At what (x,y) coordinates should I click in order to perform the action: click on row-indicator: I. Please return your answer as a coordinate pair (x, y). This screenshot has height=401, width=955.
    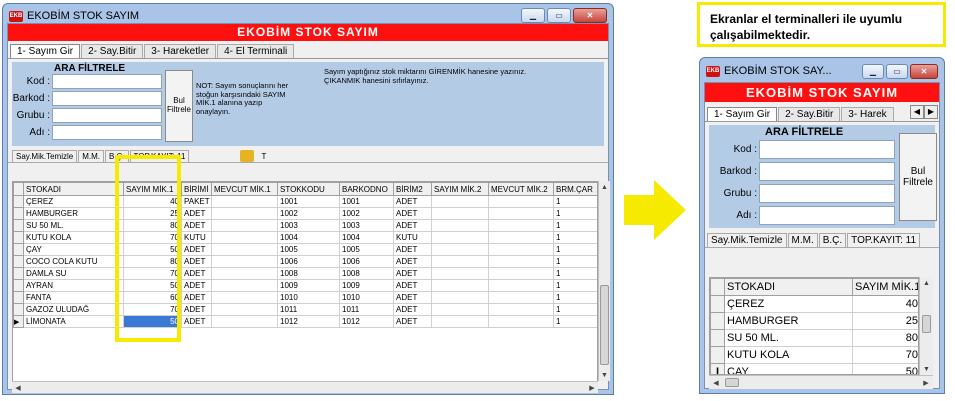
    Looking at the image, I should click on (717, 368).